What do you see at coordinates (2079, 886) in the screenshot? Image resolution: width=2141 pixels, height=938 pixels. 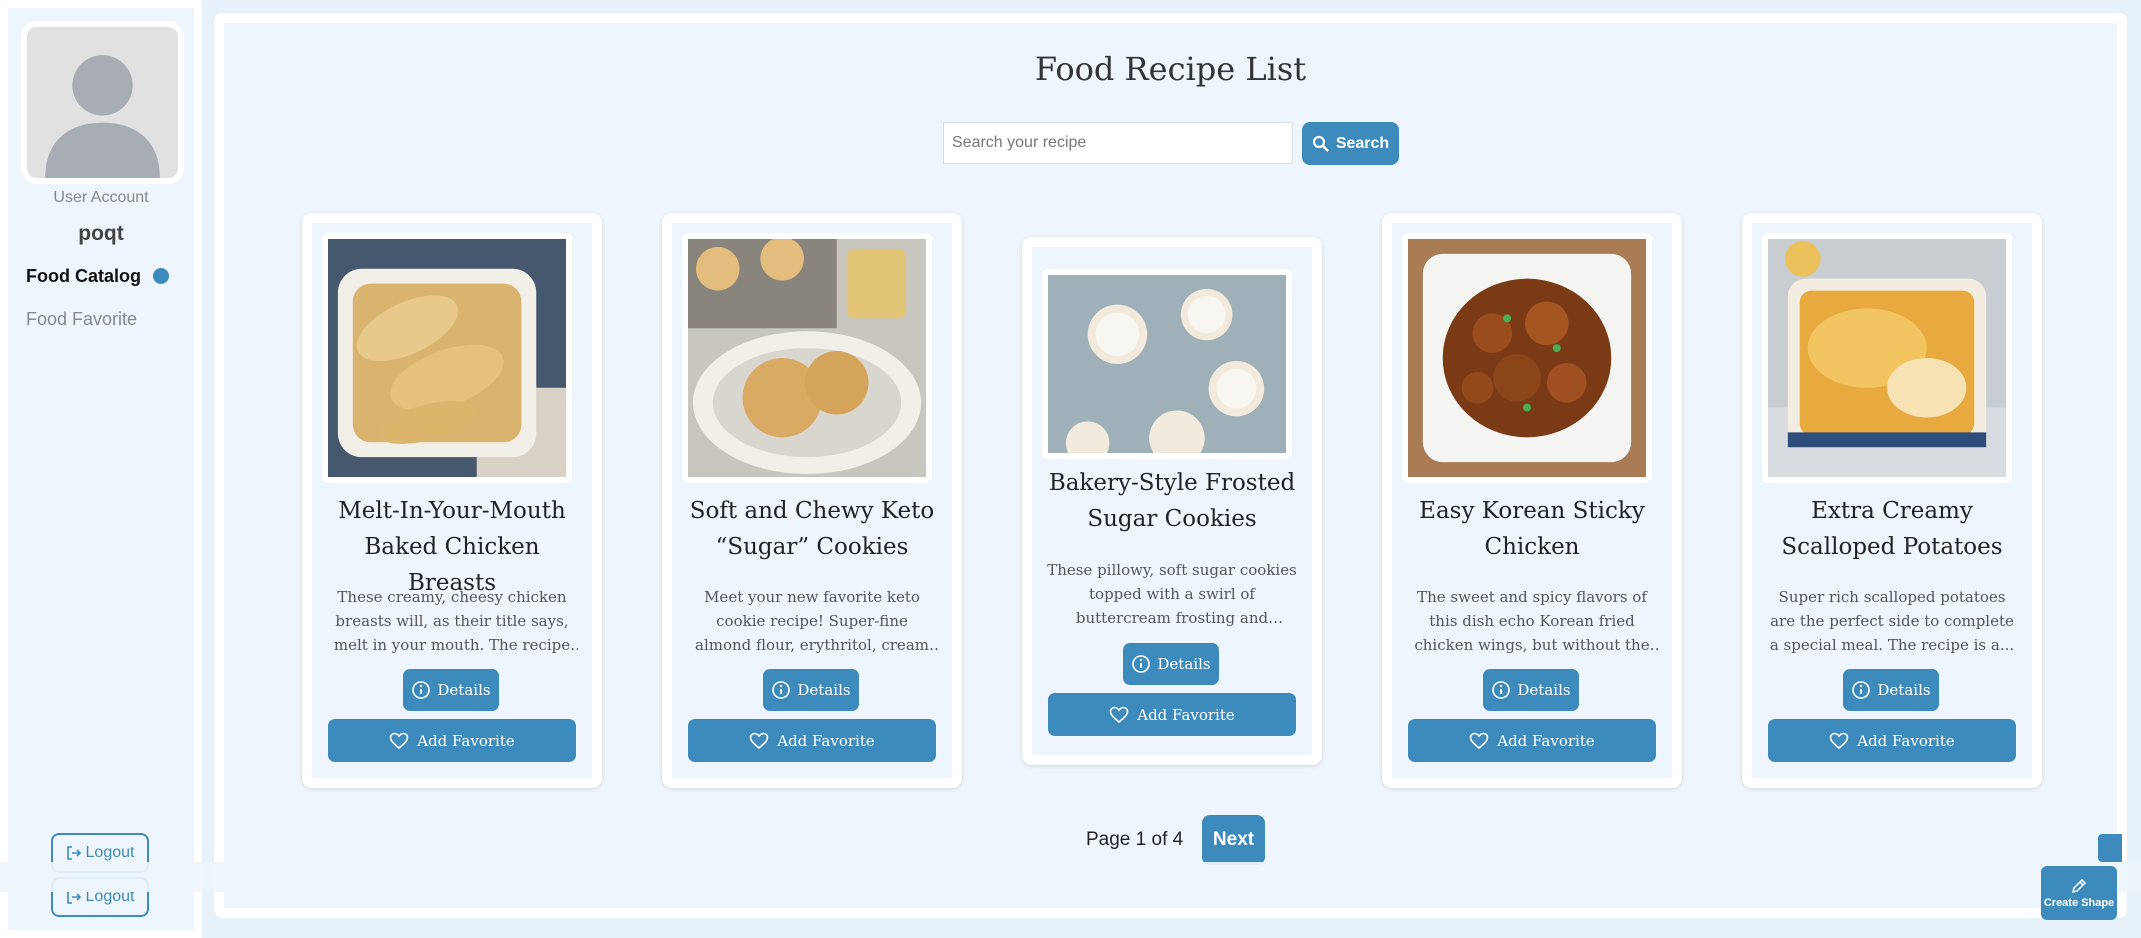 I see `pencil-icon` at bounding box center [2079, 886].